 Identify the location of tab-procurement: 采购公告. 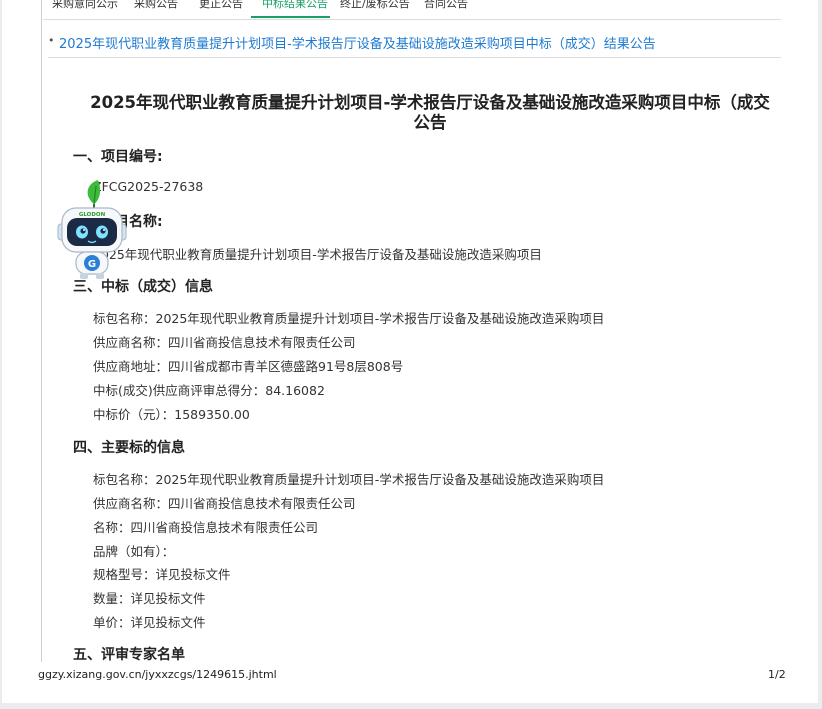
(156, 9).